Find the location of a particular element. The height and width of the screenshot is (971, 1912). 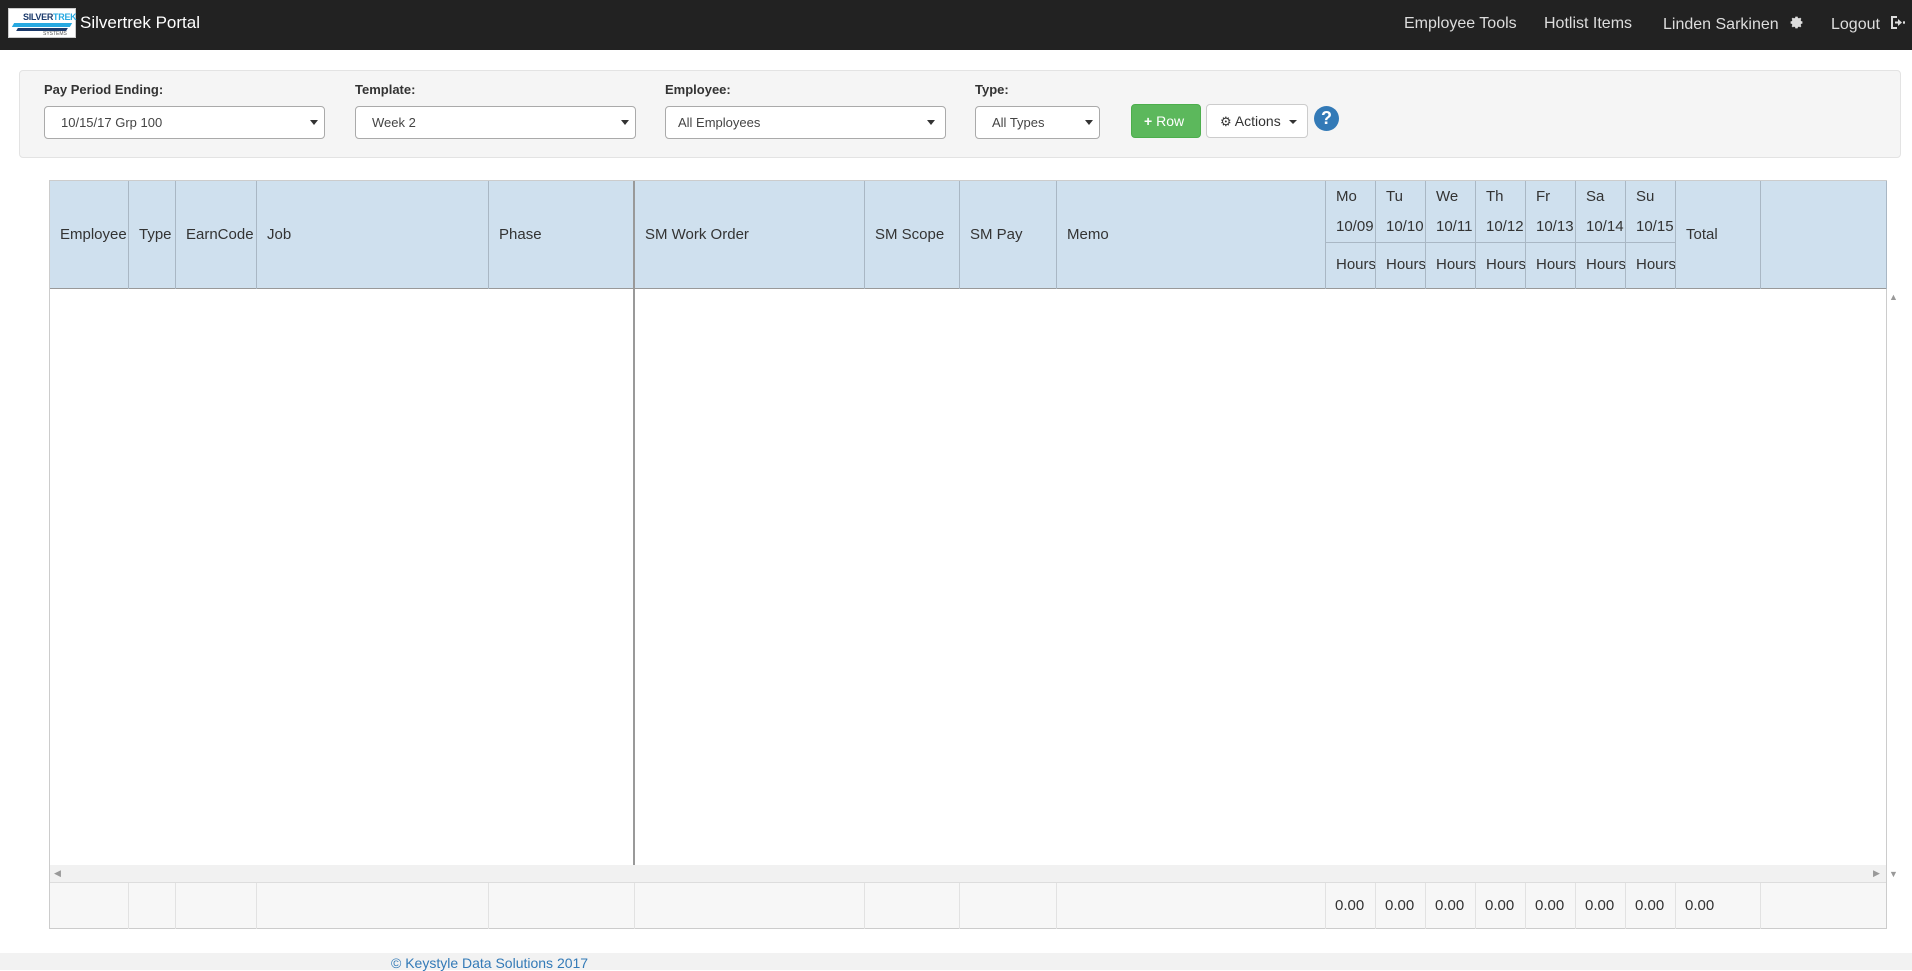

scroll-down-icon: ▼ is located at coordinates (1893, 874).